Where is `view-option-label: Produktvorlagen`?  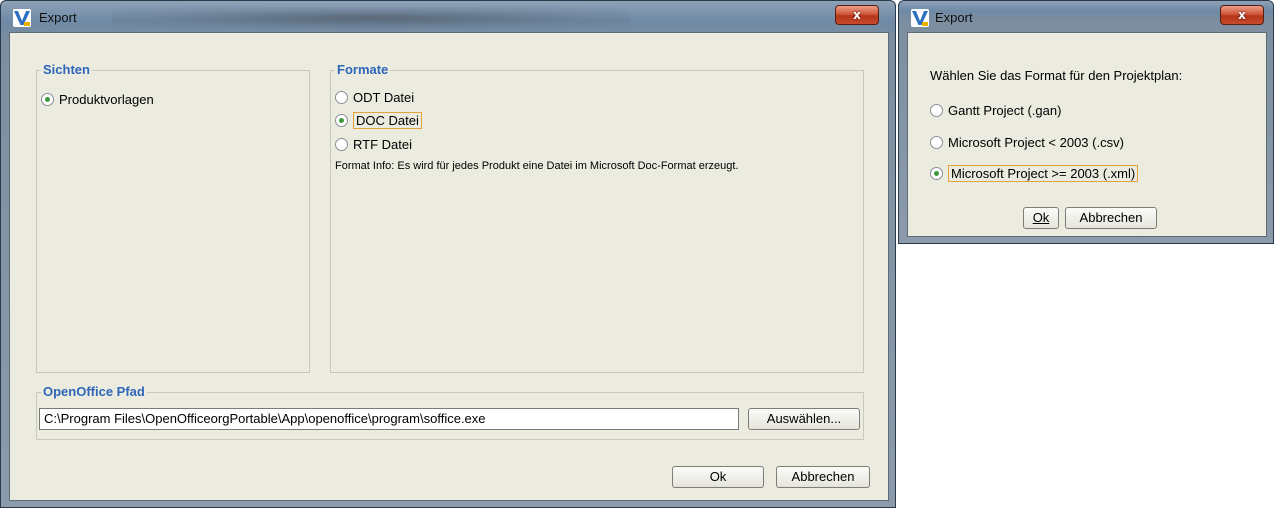 view-option-label: Produktvorlagen is located at coordinates (106, 99).